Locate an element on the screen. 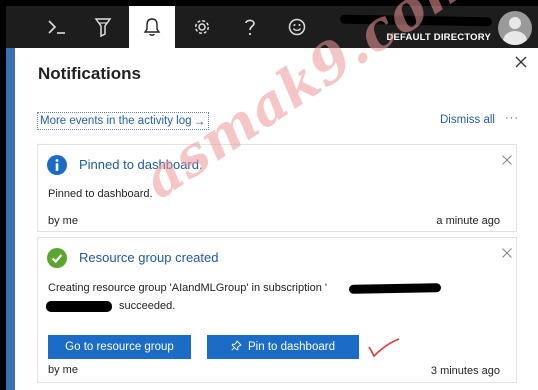  settings-button is located at coordinates (202, 27).